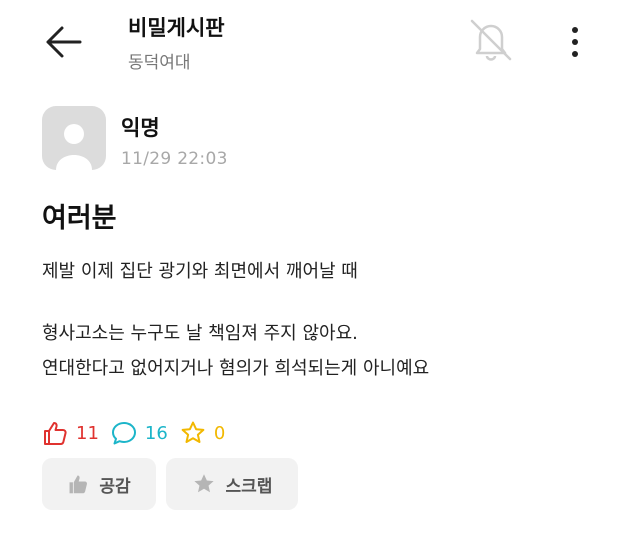 The width and height of the screenshot is (640, 541). What do you see at coordinates (203, 483) in the screenshot?
I see `star-filled-icon` at bounding box center [203, 483].